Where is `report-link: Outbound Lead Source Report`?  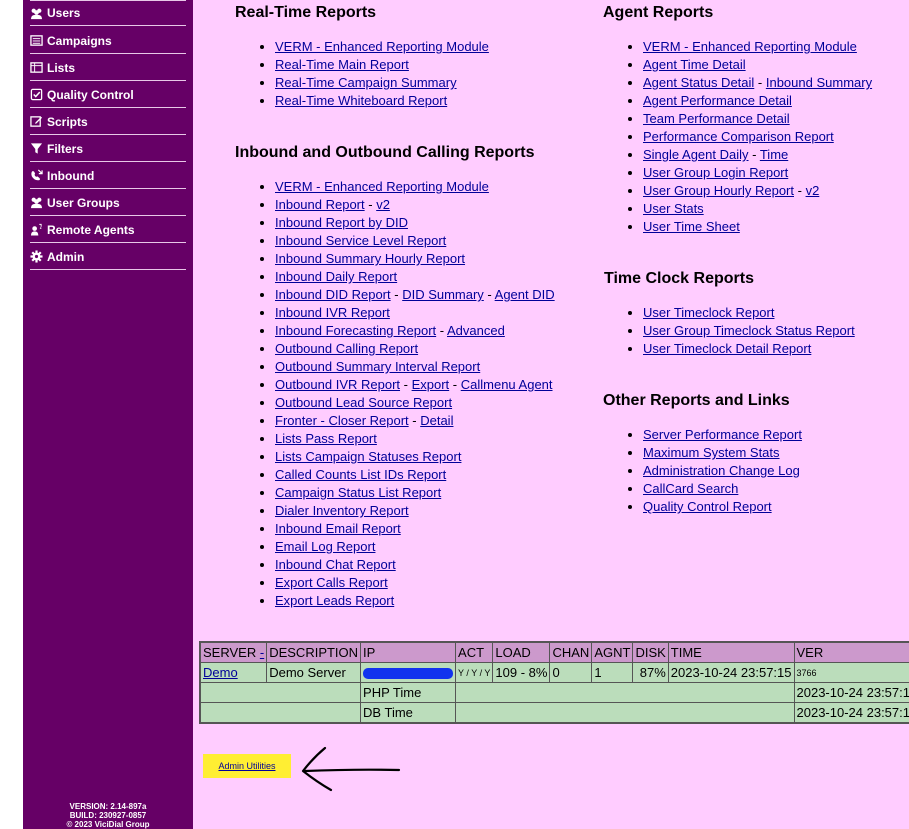
report-link: Outbound Lead Source Report is located at coordinates (363, 402).